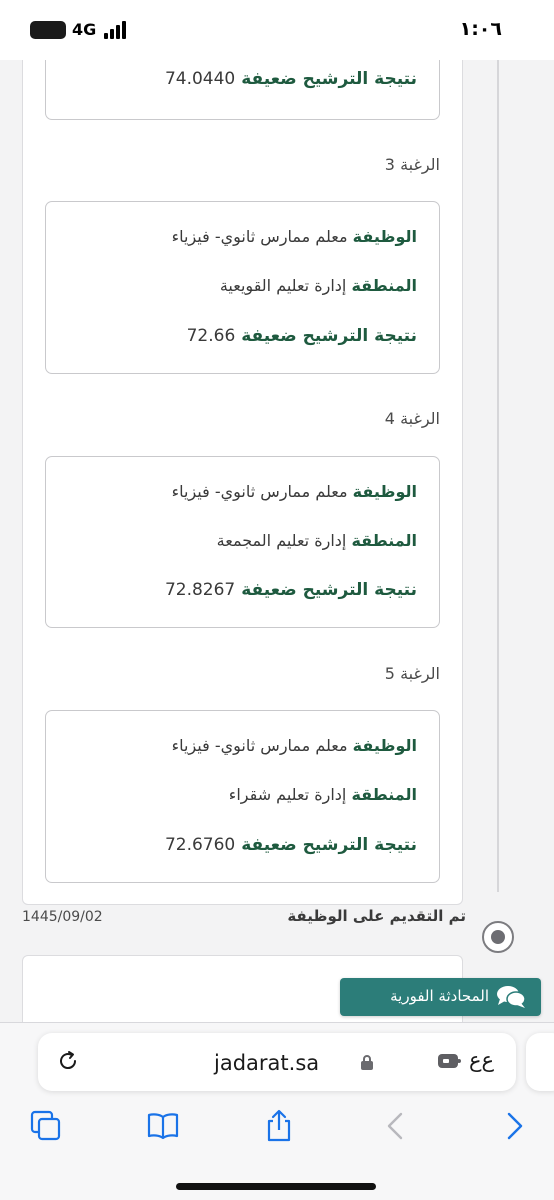 This screenshot has width=554, height=1200. I want to click on live-chat-label: المحادثة الفورية, so click(439, 996).